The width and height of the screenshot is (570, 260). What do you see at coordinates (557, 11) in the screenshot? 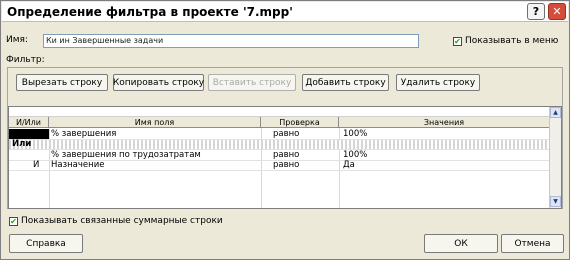
I see `close-button: ✕` at bounding box center [557, 11].